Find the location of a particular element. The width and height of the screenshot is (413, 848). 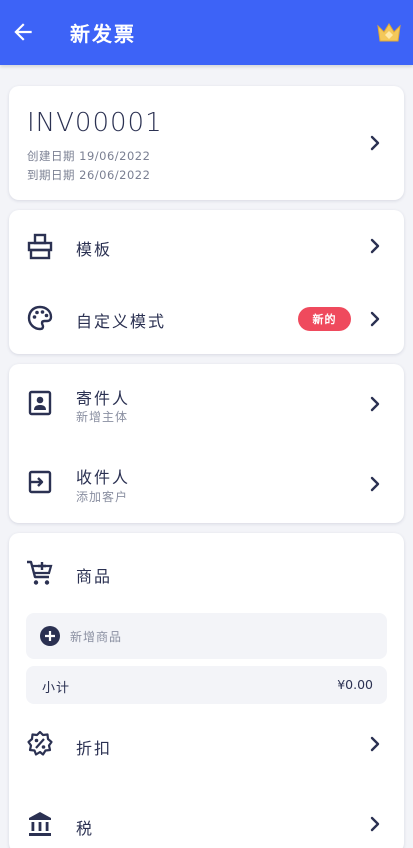

plus-circle-icon is located at coordinates (50, 636).